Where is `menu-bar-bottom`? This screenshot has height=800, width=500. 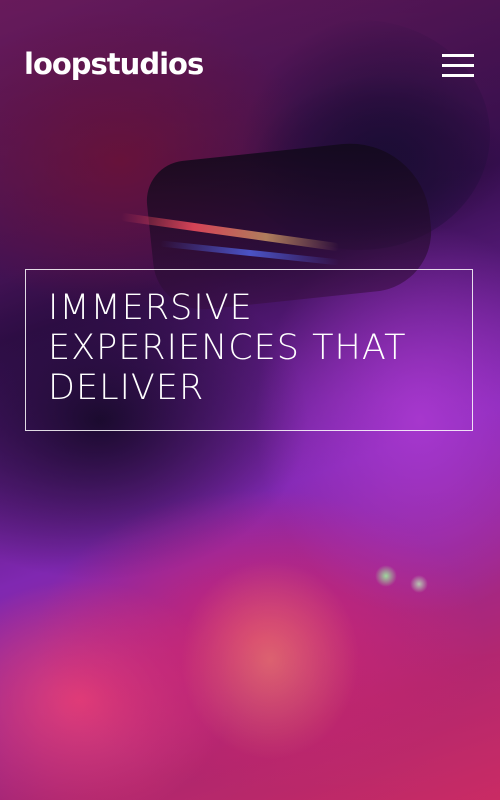 menu-bar-bottom is located at coordinates (458, 75).